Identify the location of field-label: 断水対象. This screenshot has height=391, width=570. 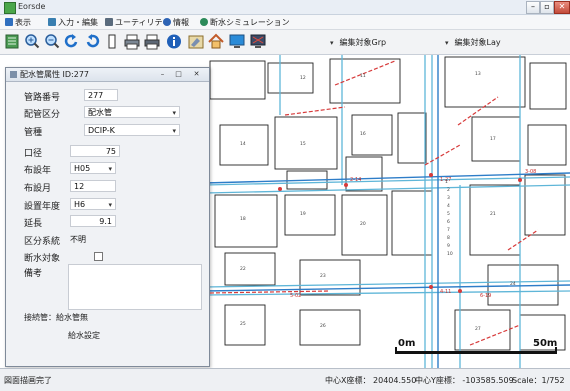
(42, 259).